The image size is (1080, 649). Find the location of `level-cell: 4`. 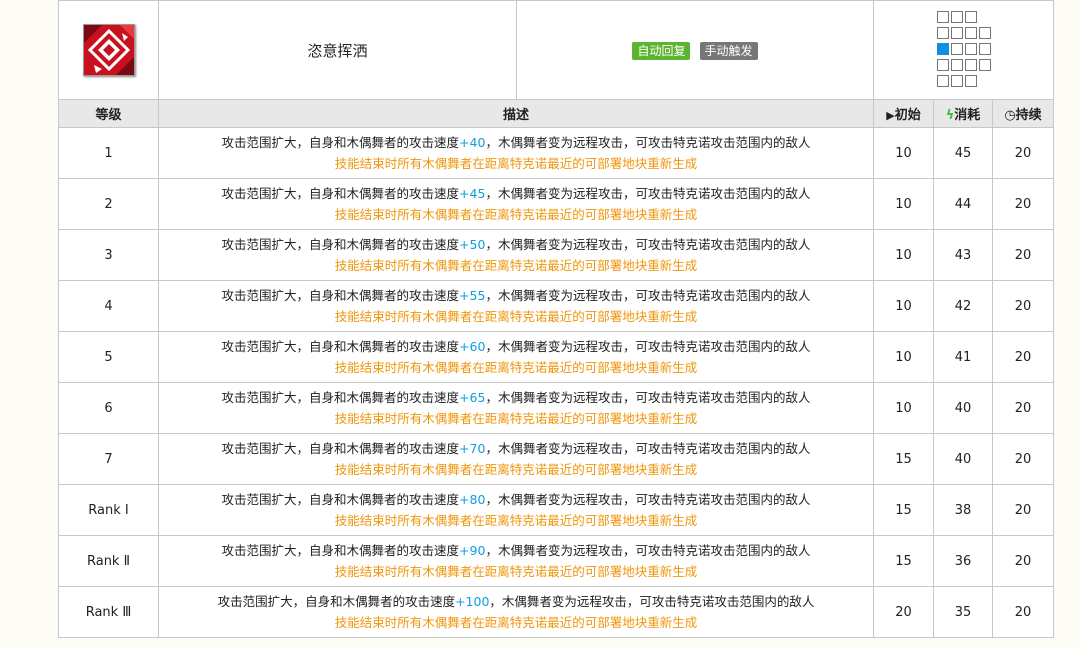

level-cell: 4 is located at coordinates (108, 306).